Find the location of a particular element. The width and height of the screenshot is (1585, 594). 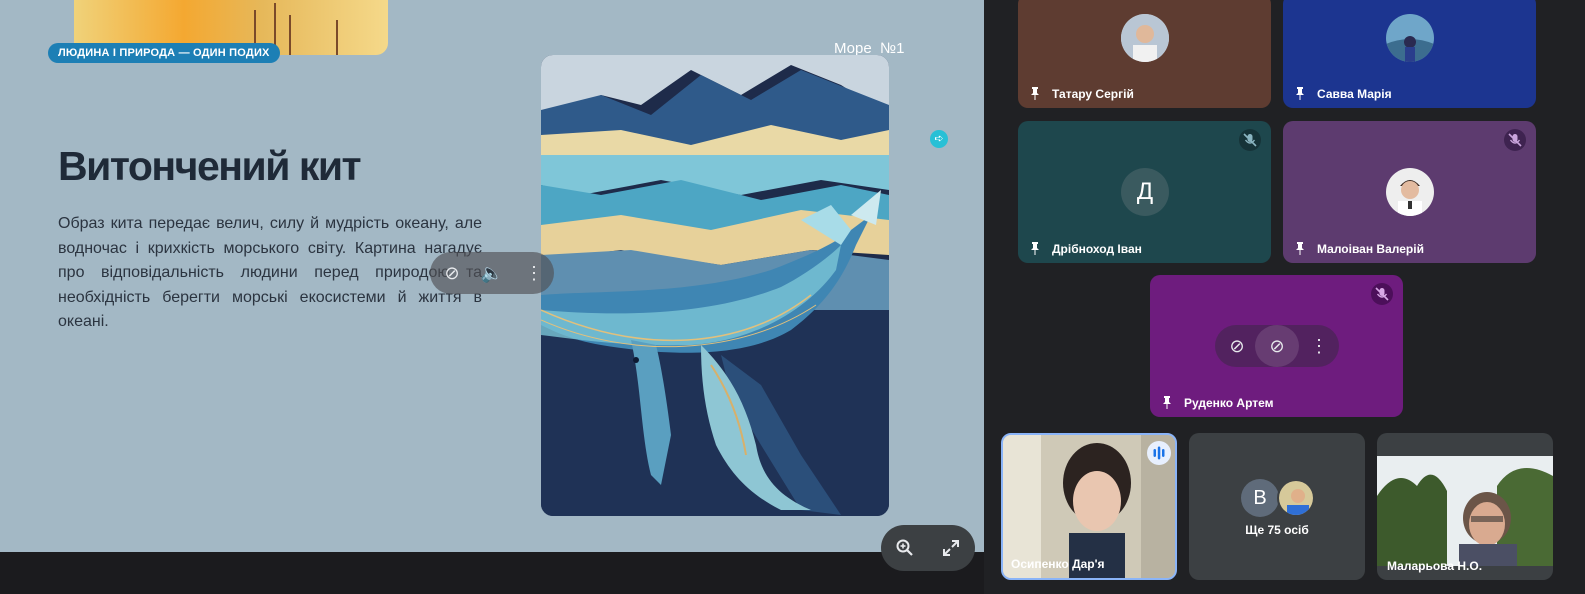

zoom-in-icon is located at coordinates (905, 548).